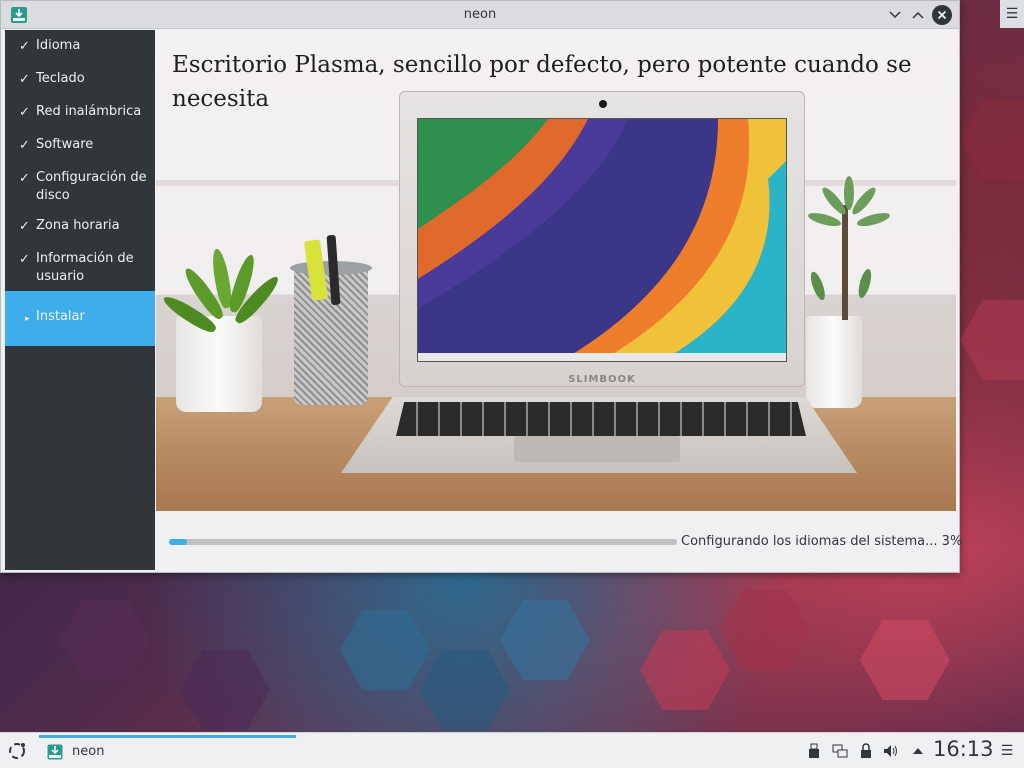 The height and width of the screenshot is (768, 1024). I want to click on succulent-pot, so click(834, 362).